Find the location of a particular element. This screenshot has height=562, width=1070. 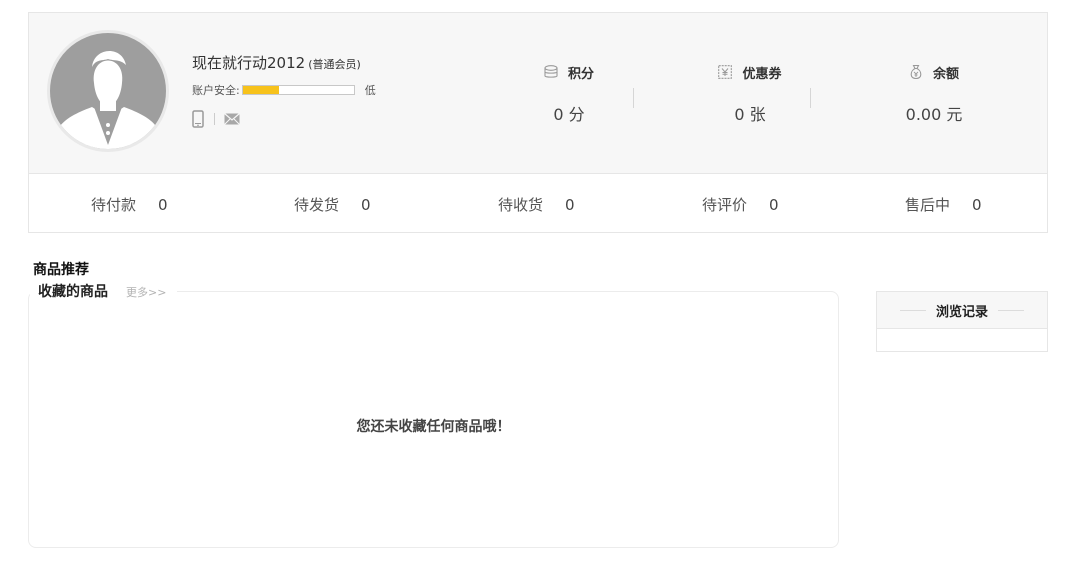

order-pending-payment: 待付款 0 is located at coordinates (129, 204).